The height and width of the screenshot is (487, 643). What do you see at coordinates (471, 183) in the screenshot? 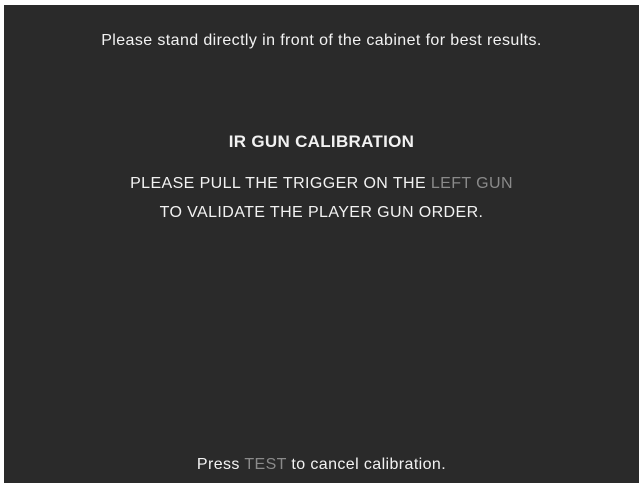
I see `left-gun-highlight: LEFT GUN` at bounding box center [471, 183].